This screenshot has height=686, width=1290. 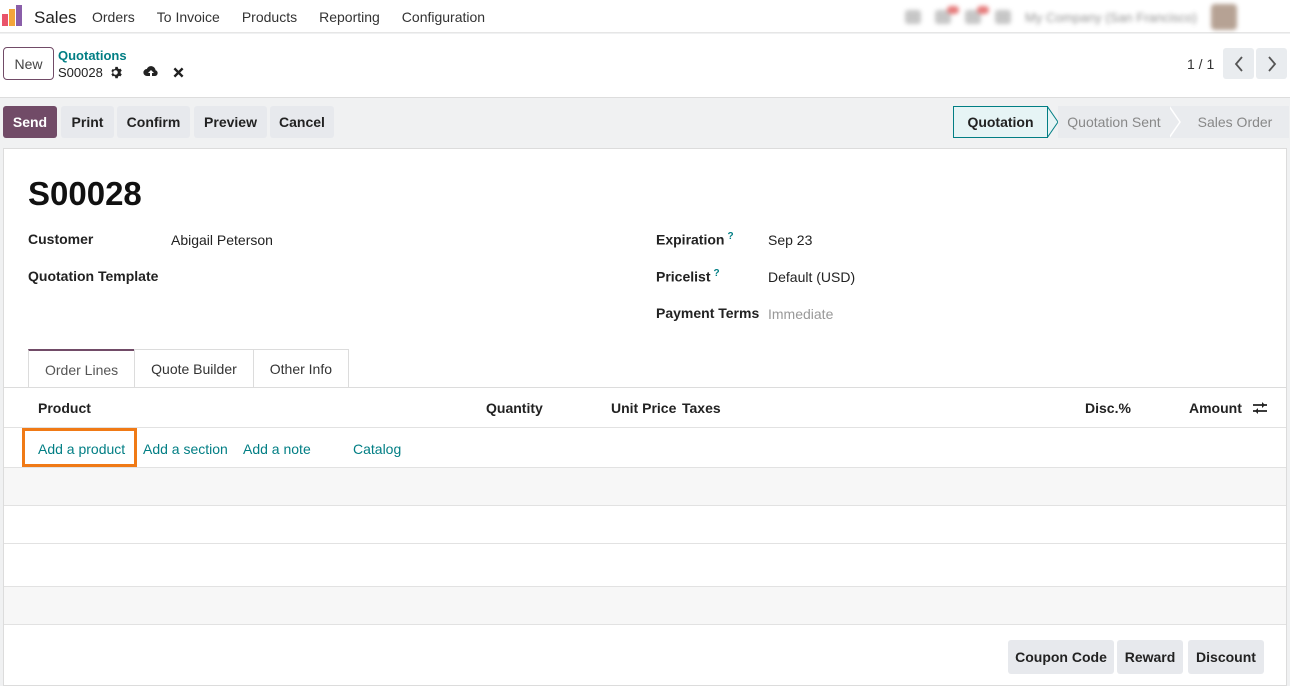 What do you see at coordinates (716, 273) in the screenshot?
I see `pricelist-help-icon: ?` at bounding box center [716, 273].